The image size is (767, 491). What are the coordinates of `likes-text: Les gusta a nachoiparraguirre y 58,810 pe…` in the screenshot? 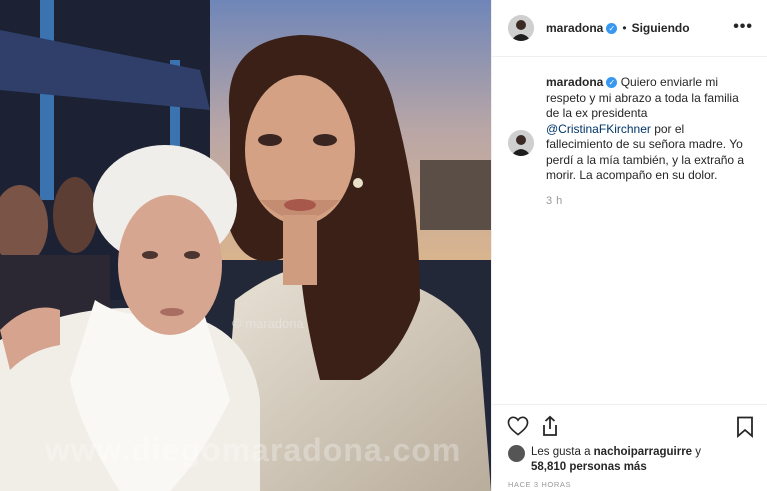 It's located at (631, 460).